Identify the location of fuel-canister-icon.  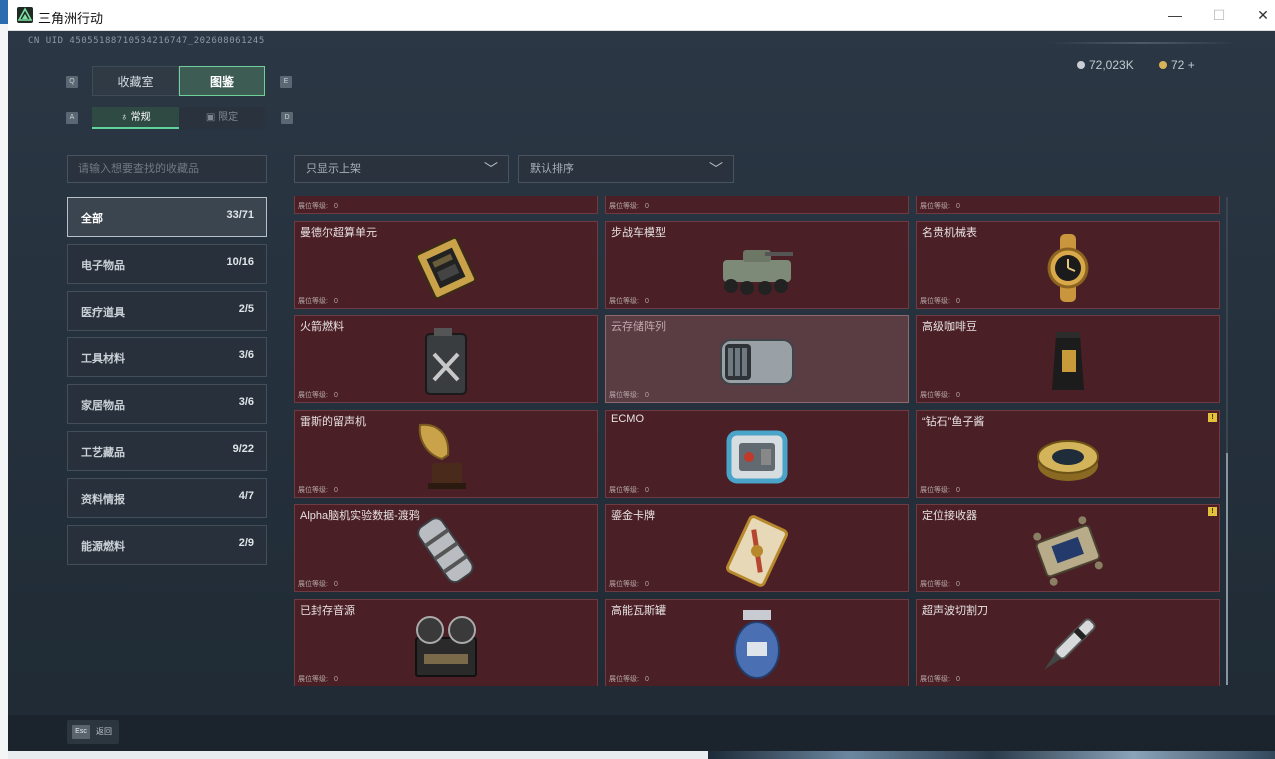
(446, 362).